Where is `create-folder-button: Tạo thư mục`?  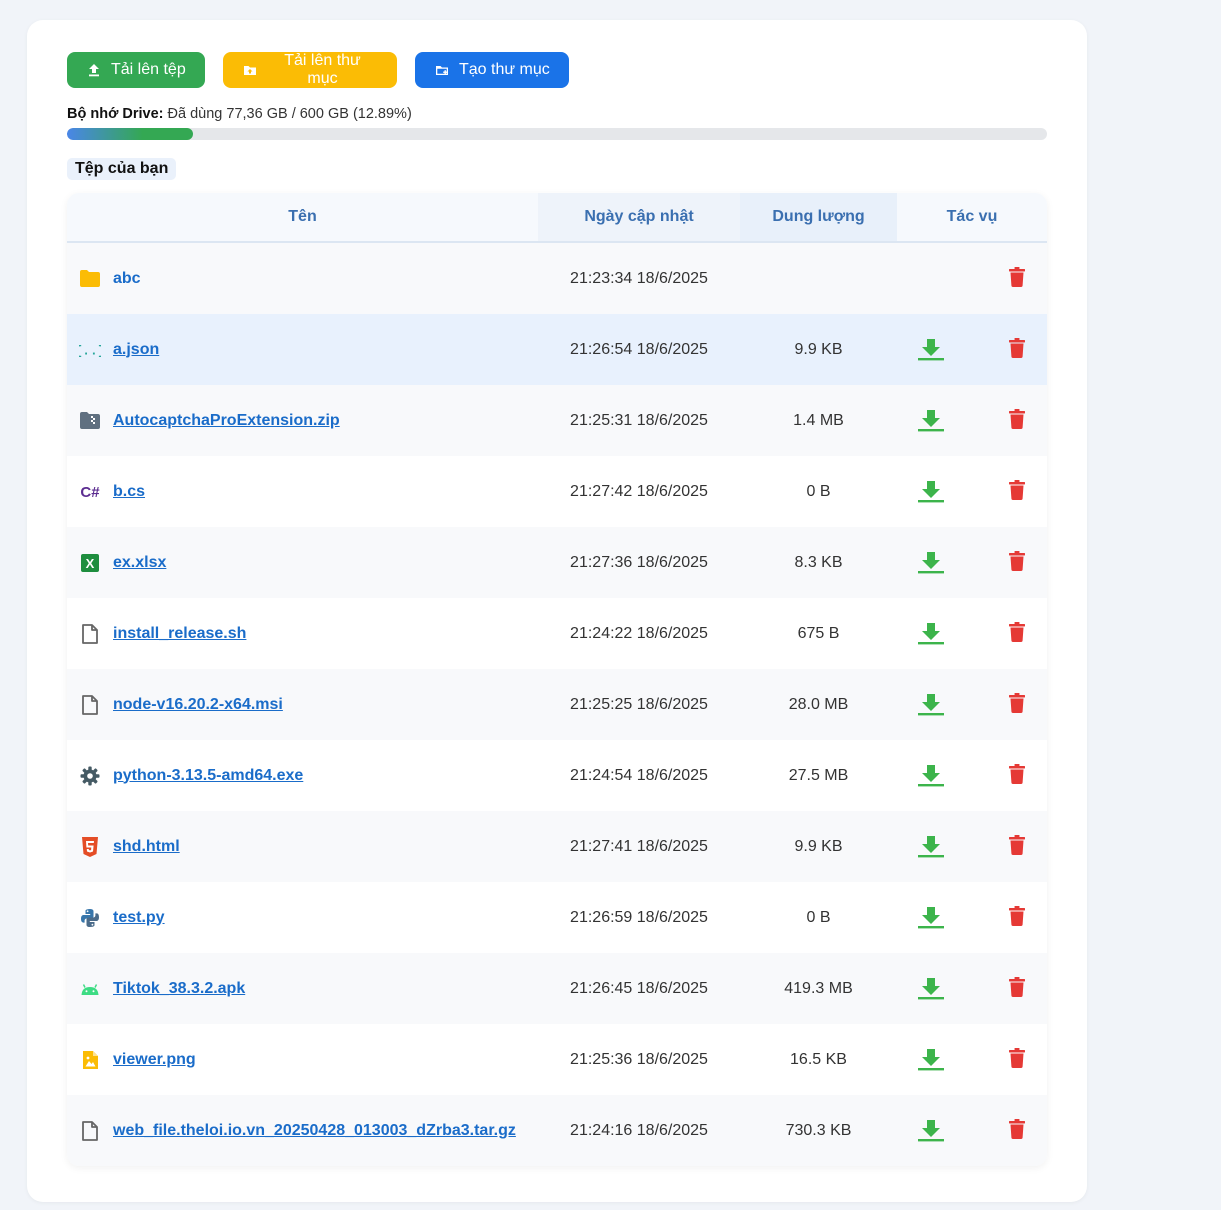
create-folder-button: Tạo thư mục is located at coordinates (492, 70).